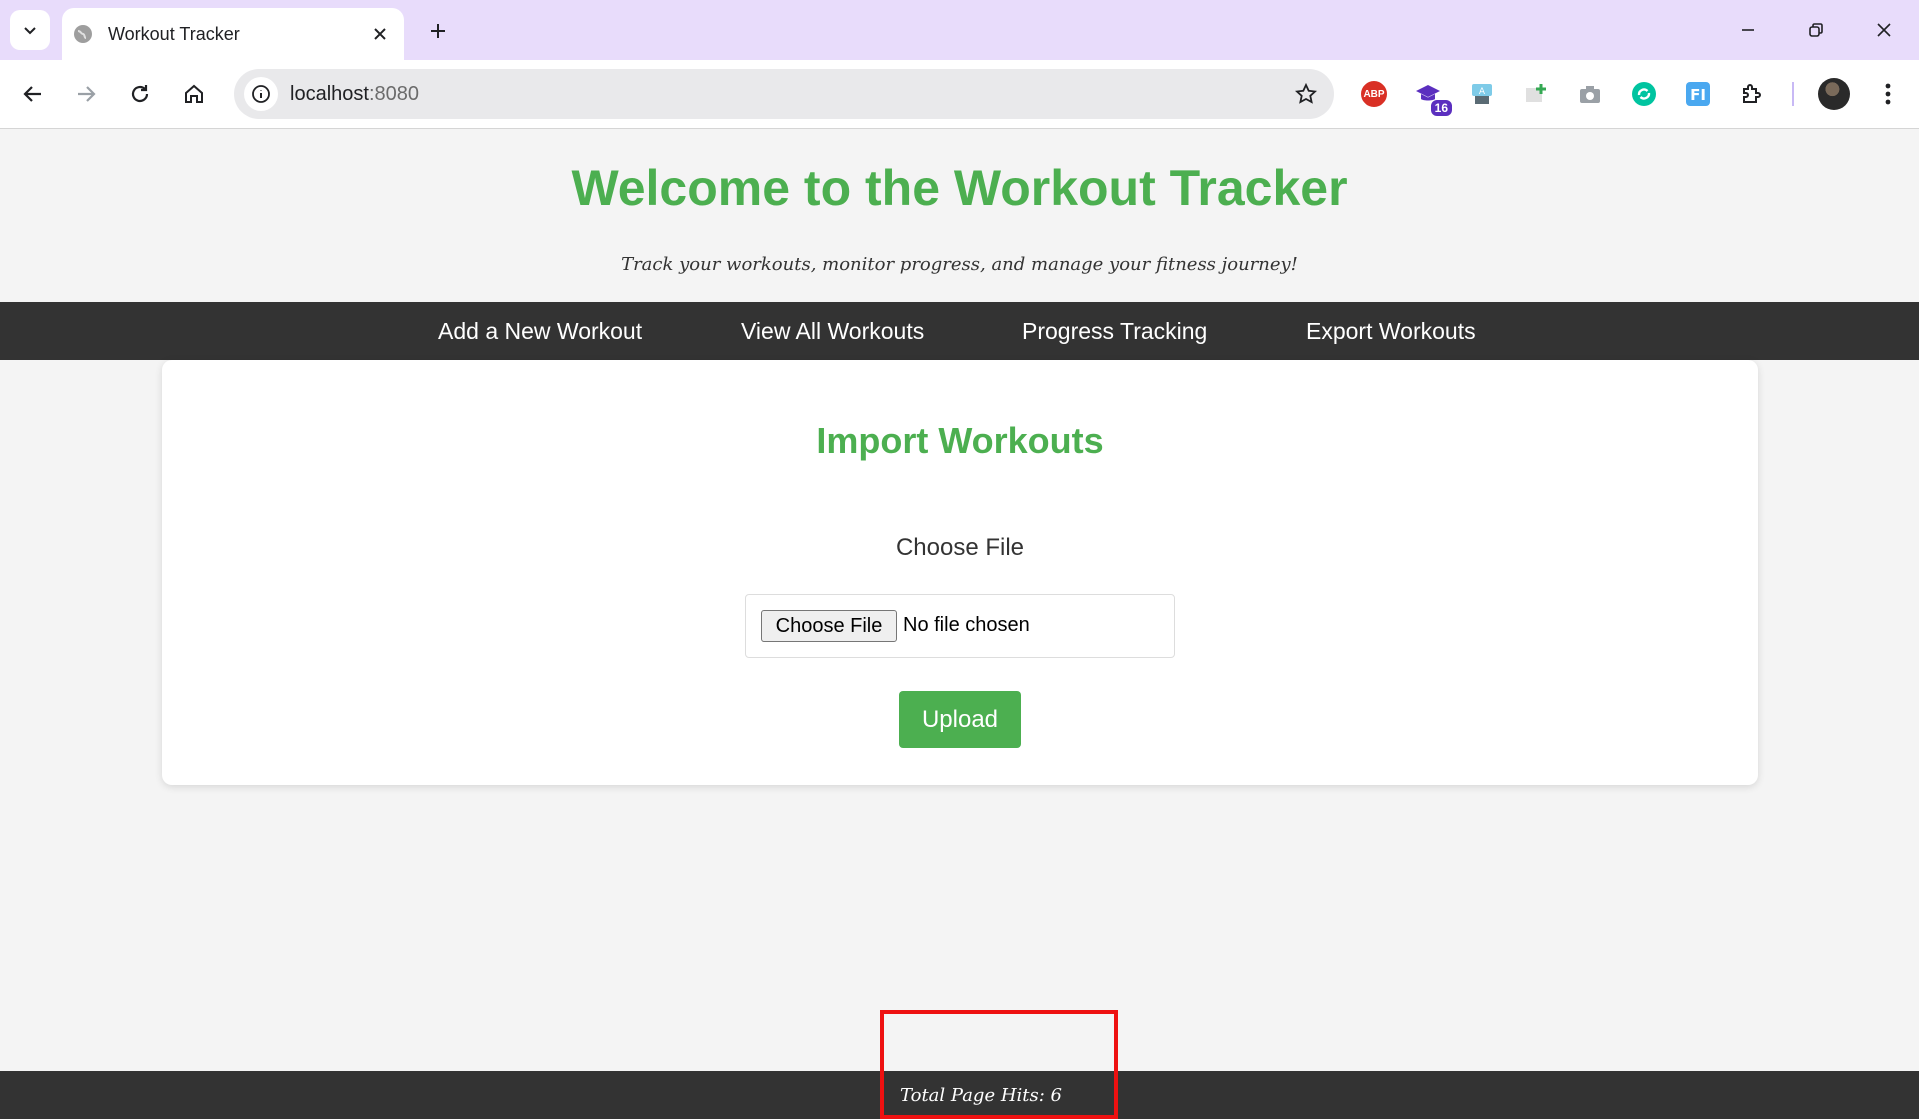  I want to click on chevron-down-icon, so click(30, 31).